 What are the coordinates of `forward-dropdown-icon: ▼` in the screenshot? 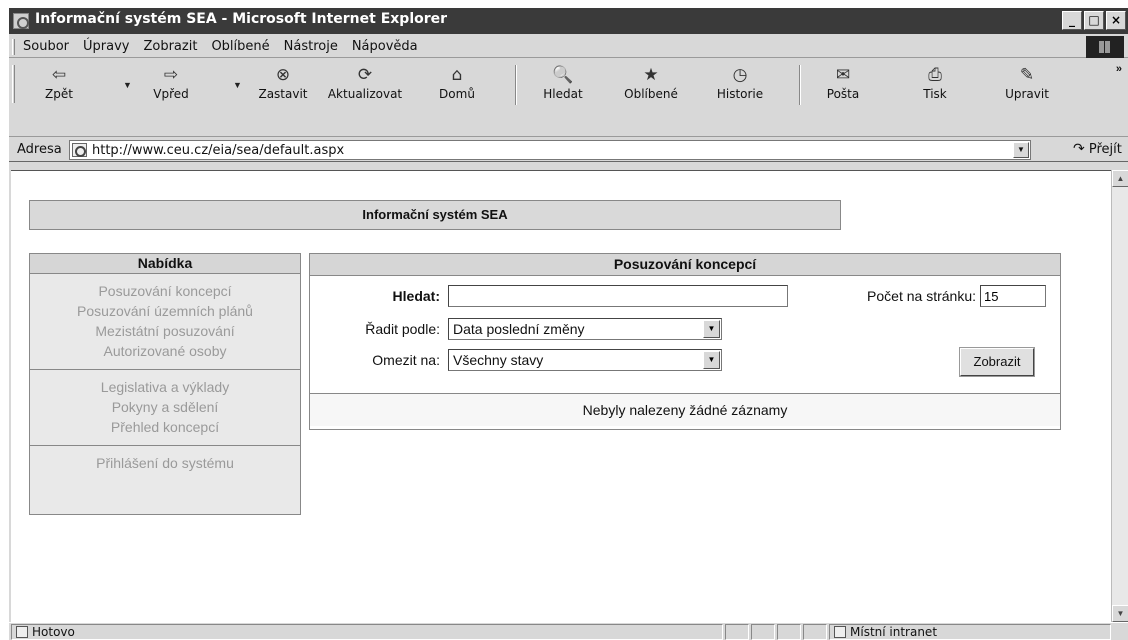 It's located at (237, 85).